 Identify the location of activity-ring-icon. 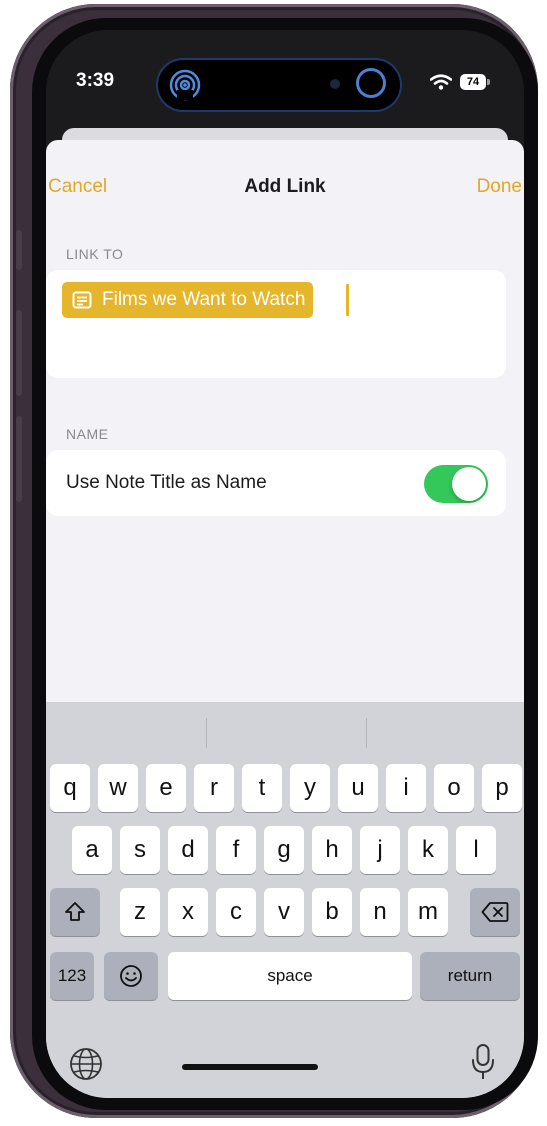
(371, 83).